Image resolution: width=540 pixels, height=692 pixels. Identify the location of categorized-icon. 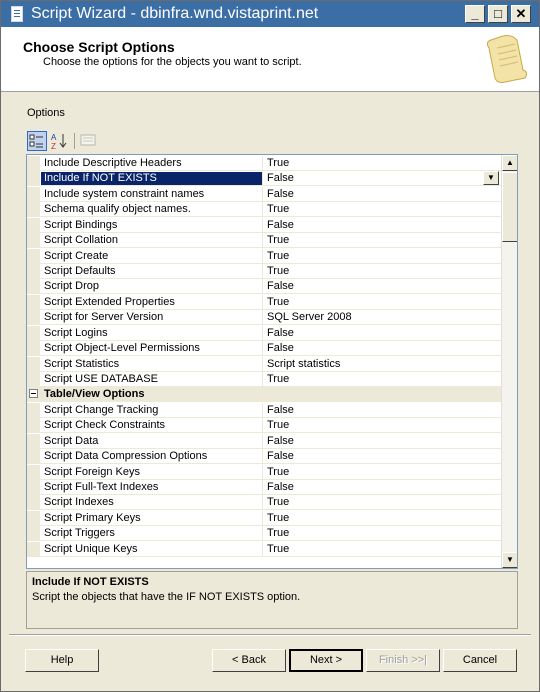
(37, 141).